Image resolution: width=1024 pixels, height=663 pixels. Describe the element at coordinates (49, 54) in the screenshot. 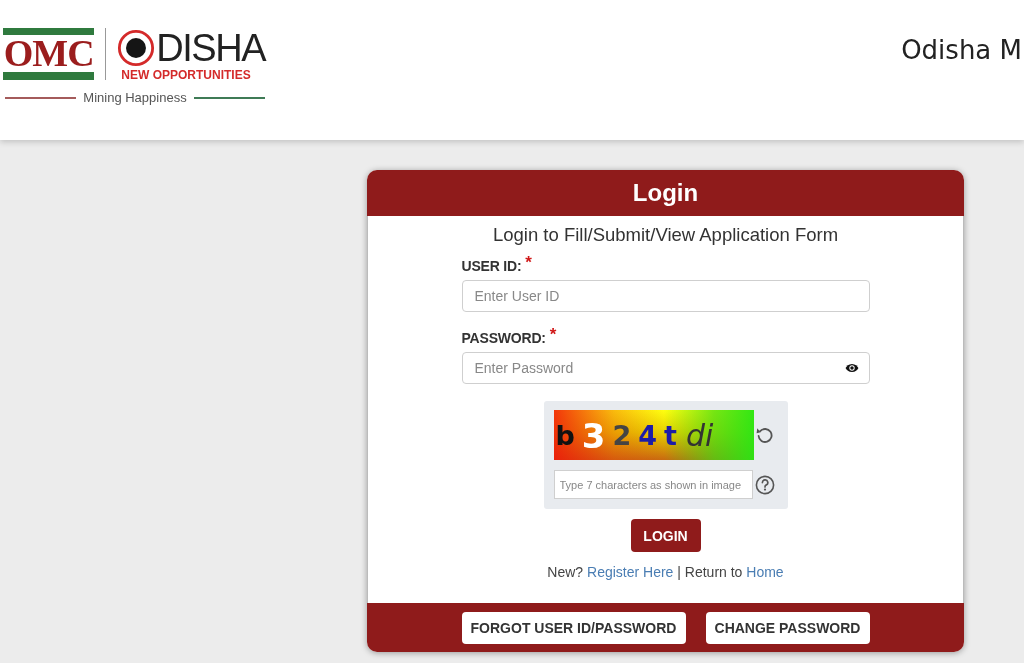

I see `omc-logo: OMC` at that location.